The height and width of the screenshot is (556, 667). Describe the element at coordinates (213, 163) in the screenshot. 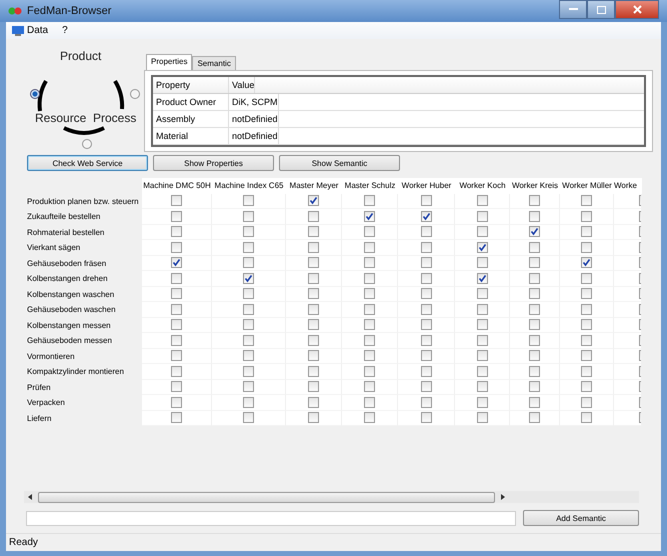

I see `action-button: Show Properties` at that location.